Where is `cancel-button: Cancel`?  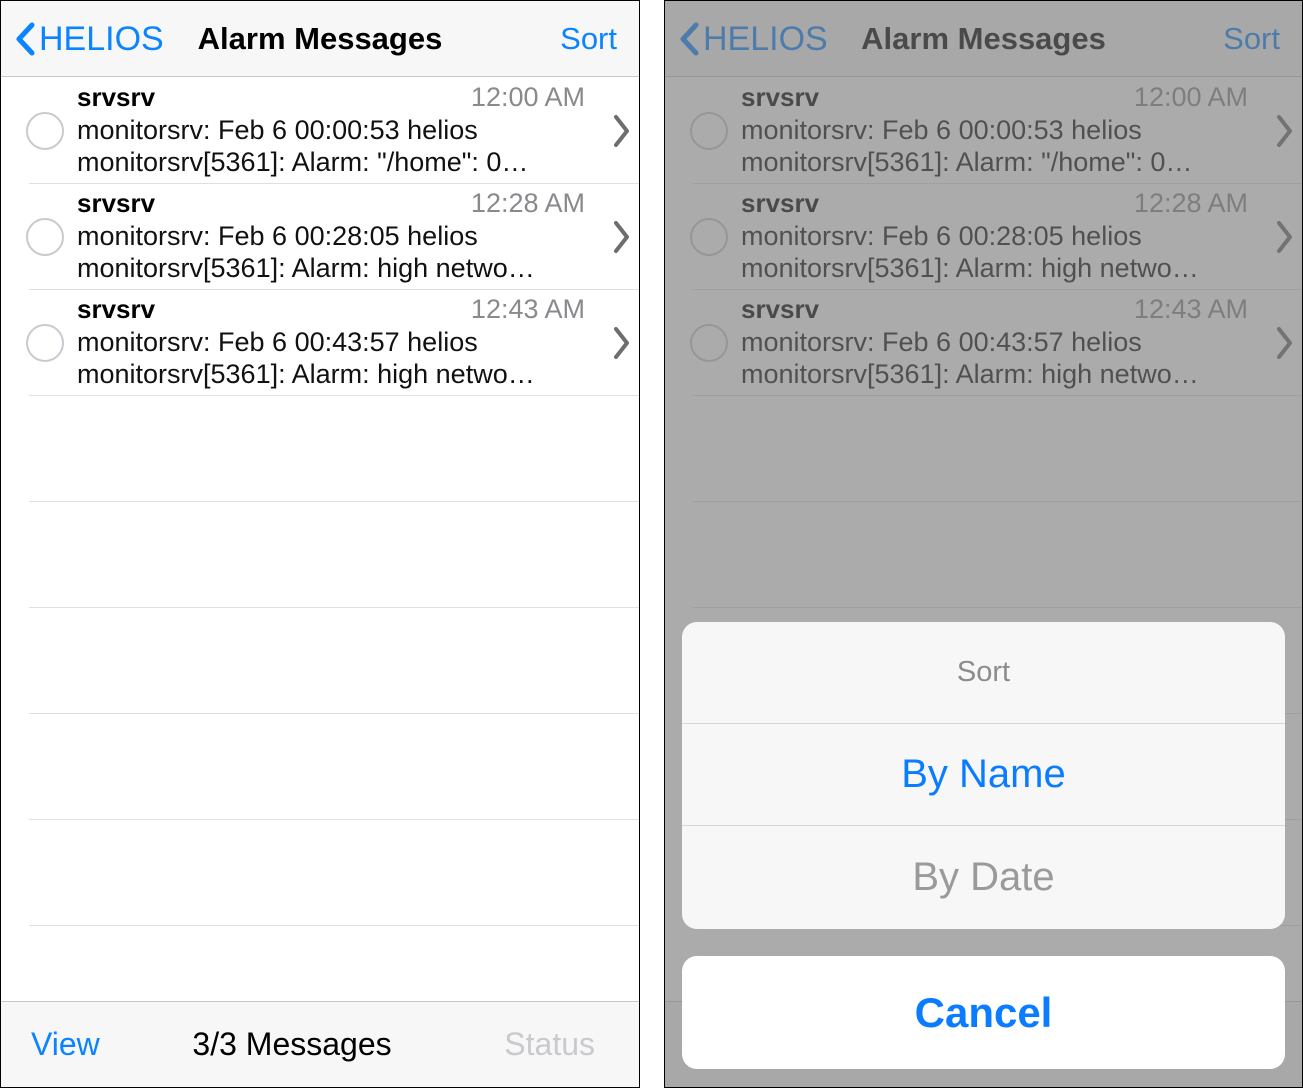
cancel-button: Cancel is located at coordinates (983, 1012).